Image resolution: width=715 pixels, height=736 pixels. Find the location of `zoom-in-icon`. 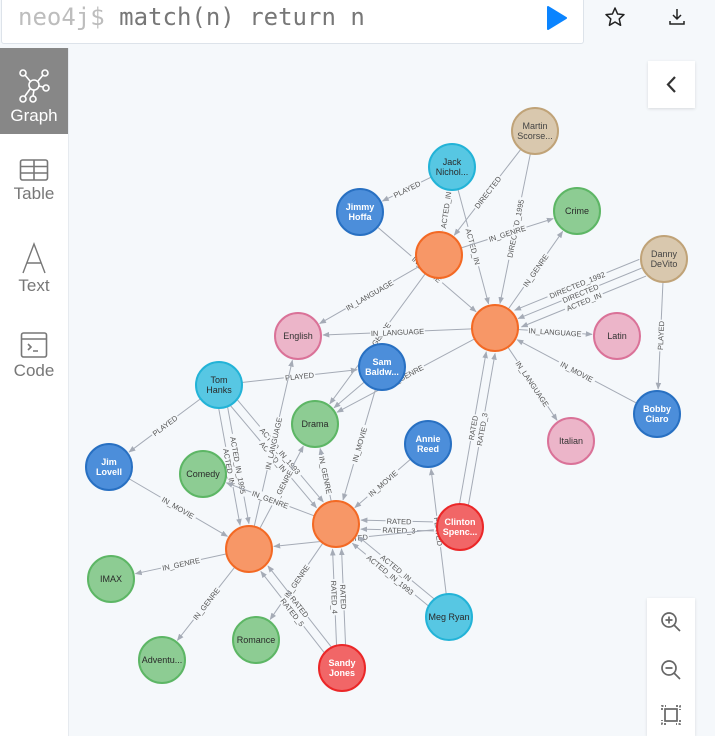

zoom-in-icon is located at coordinates (671, 622).